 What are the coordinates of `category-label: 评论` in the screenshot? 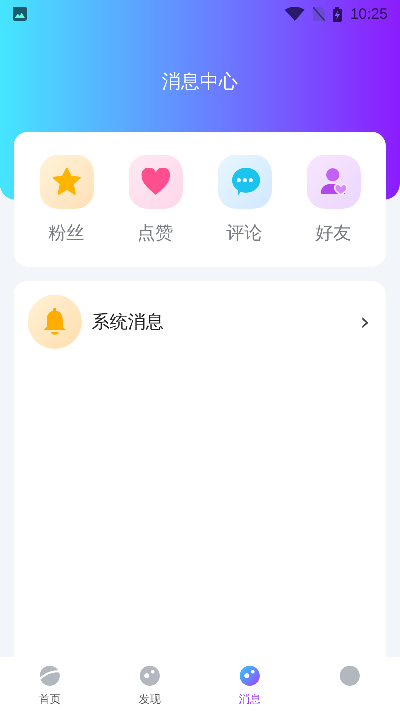 It's located at (244, 232).